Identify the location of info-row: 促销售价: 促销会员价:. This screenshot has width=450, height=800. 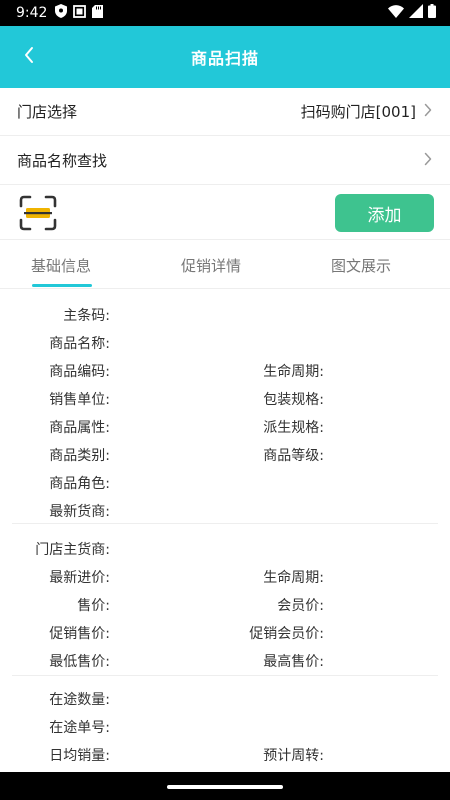
(225, 633).